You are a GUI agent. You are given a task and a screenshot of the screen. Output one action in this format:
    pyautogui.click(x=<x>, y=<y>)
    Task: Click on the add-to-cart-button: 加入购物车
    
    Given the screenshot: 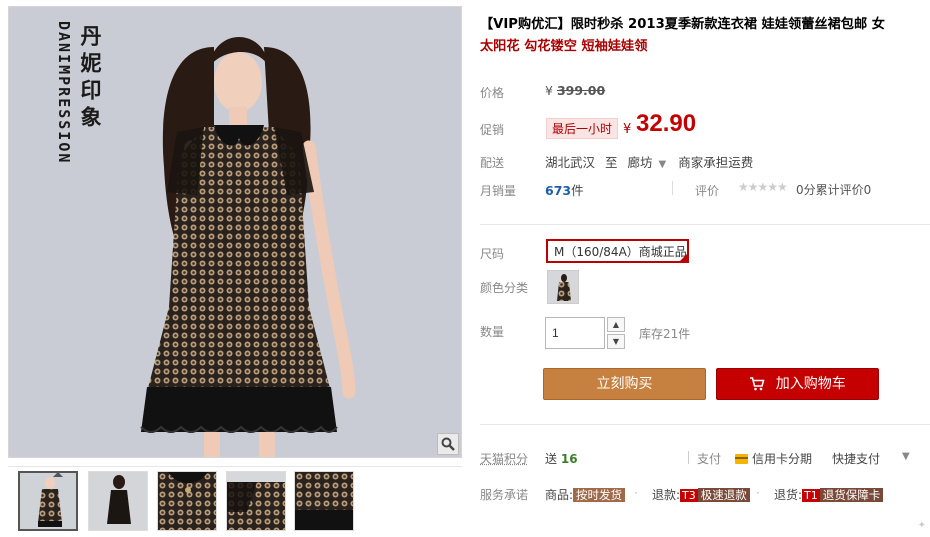 What is the action you would take?
    pyautogui.click(x=797, y=384)
    